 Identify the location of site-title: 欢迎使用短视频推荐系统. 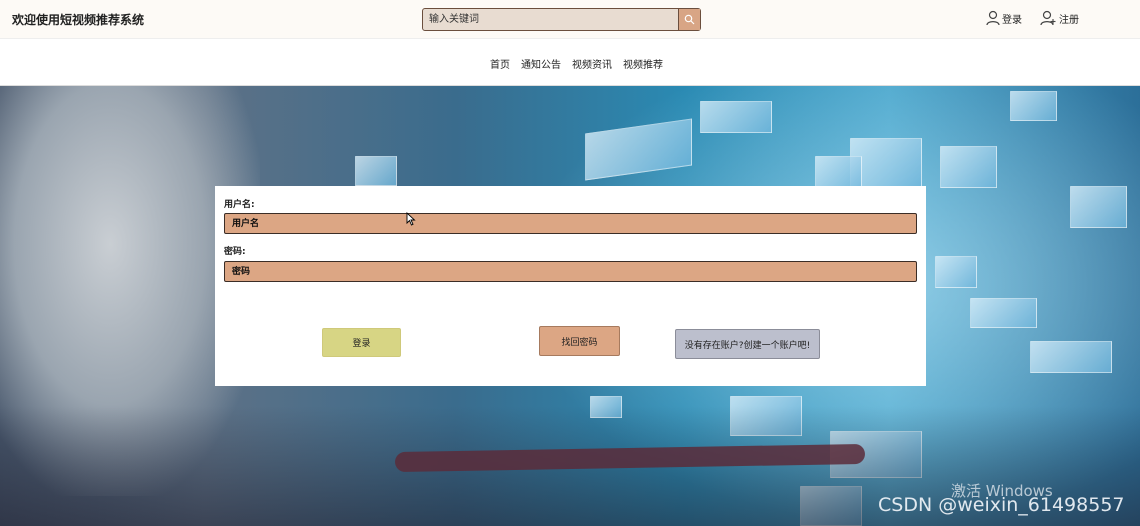
(78, 20).